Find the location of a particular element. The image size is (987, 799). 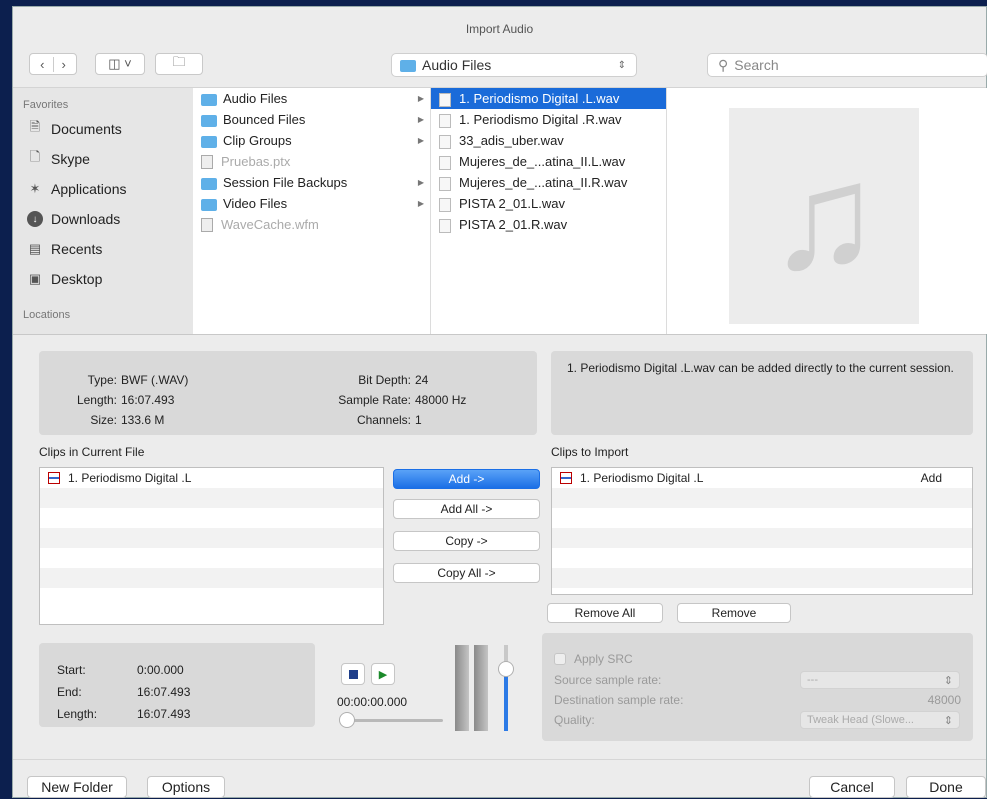

list-item: 1. Periodismo Digital .R.wav is located at coordinates (548, 119).